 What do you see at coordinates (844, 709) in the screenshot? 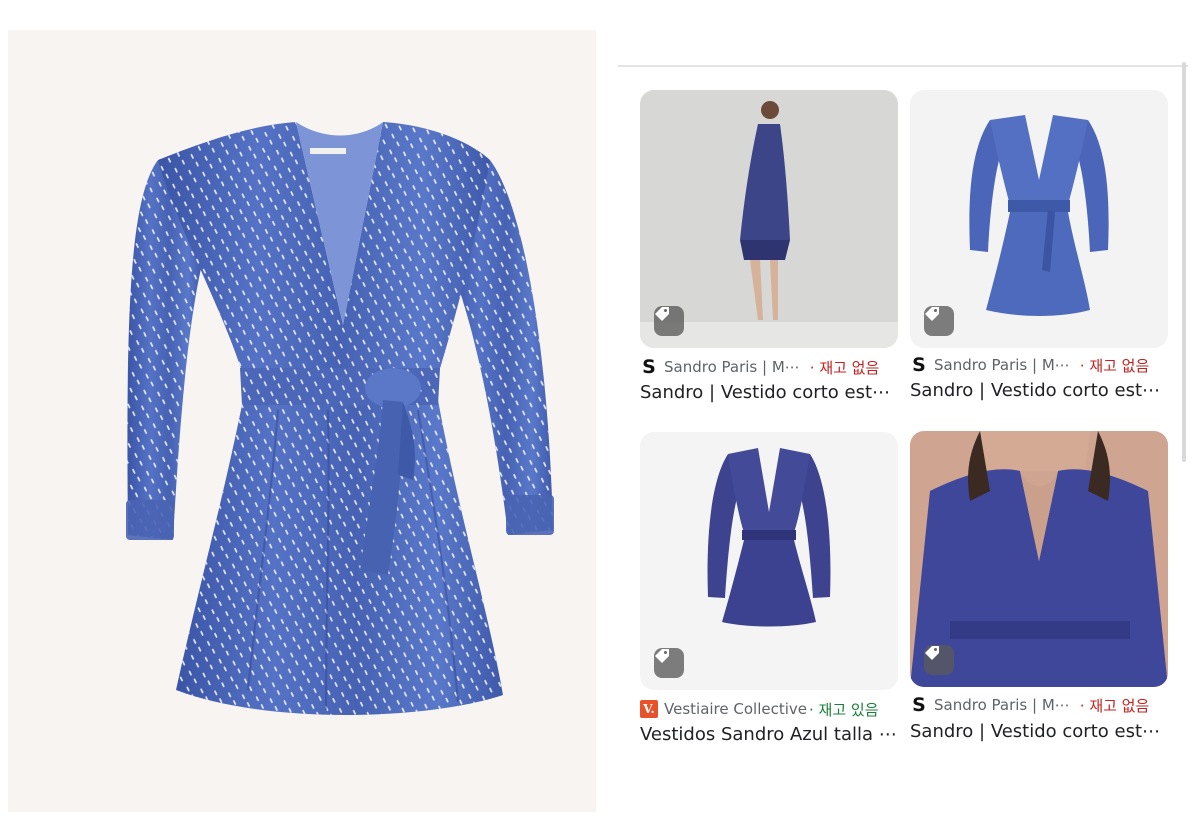
I see `stock-status: · 재고 있음` at bounding box center [844, 709].